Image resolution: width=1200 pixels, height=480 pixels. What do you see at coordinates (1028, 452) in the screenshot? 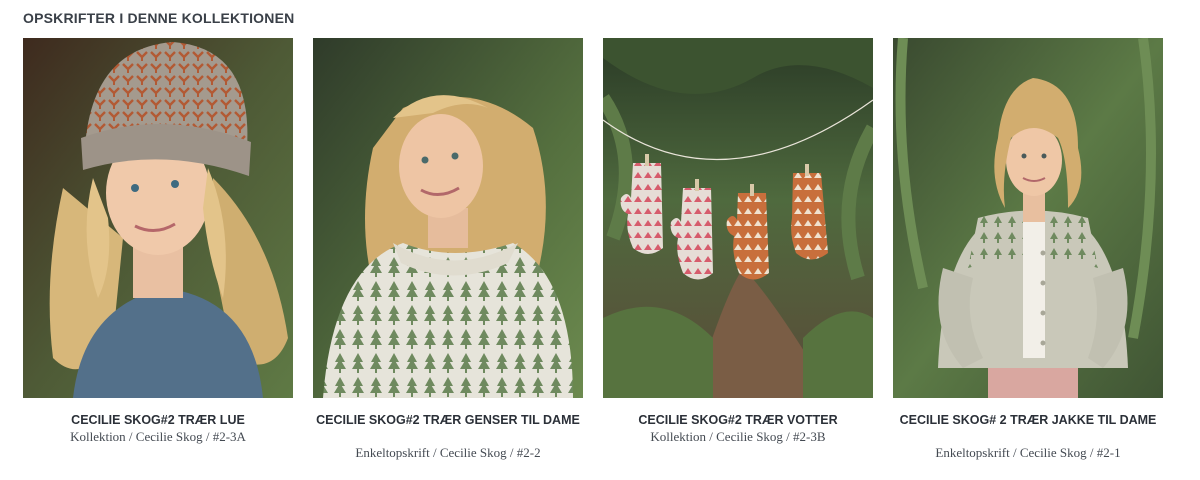
I see `pattern-meta-jakke: Enkeltopskrift / Cecilie Skog / #2-1` at bounding box center [1028, 452].